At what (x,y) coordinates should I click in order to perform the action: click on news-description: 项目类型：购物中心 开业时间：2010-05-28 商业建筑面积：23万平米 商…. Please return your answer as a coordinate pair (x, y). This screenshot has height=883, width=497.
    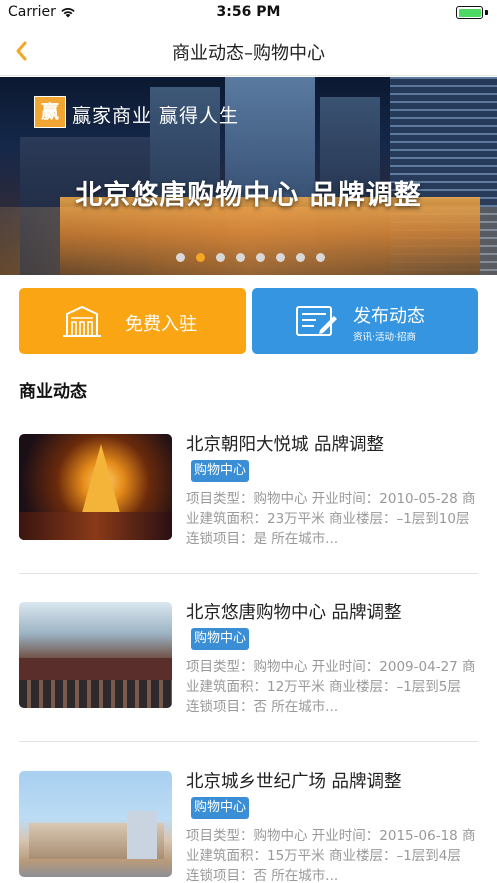
    Looking at the image, I should click on (331, 519).